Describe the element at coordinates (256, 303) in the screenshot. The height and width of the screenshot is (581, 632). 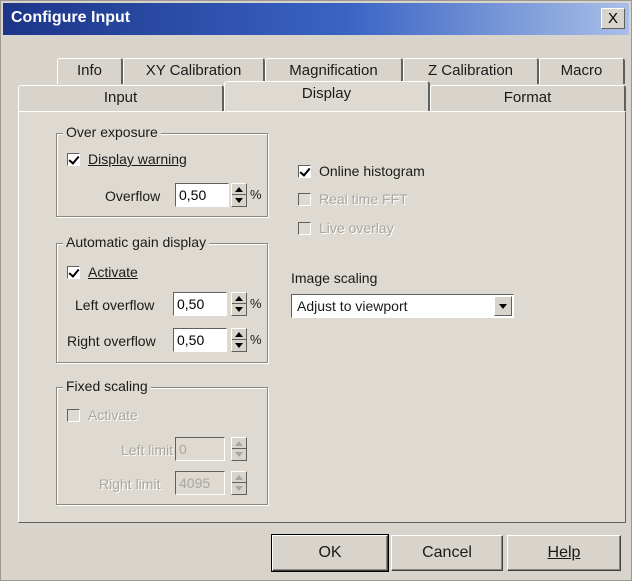
I see `left-overflow-unit: %` at that location.